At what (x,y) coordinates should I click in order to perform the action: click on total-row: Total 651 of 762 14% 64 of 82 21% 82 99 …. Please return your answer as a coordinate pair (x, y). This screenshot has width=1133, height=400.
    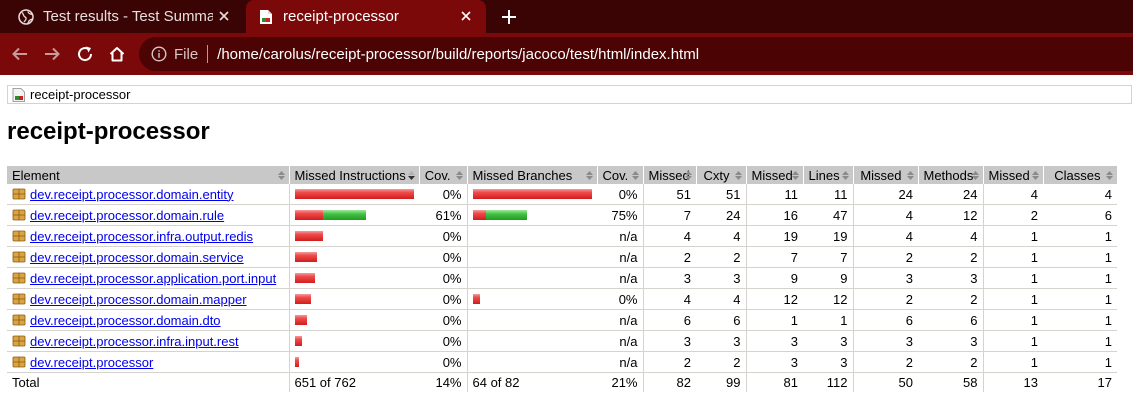
    Looking at the image, I should click on (562, 382).